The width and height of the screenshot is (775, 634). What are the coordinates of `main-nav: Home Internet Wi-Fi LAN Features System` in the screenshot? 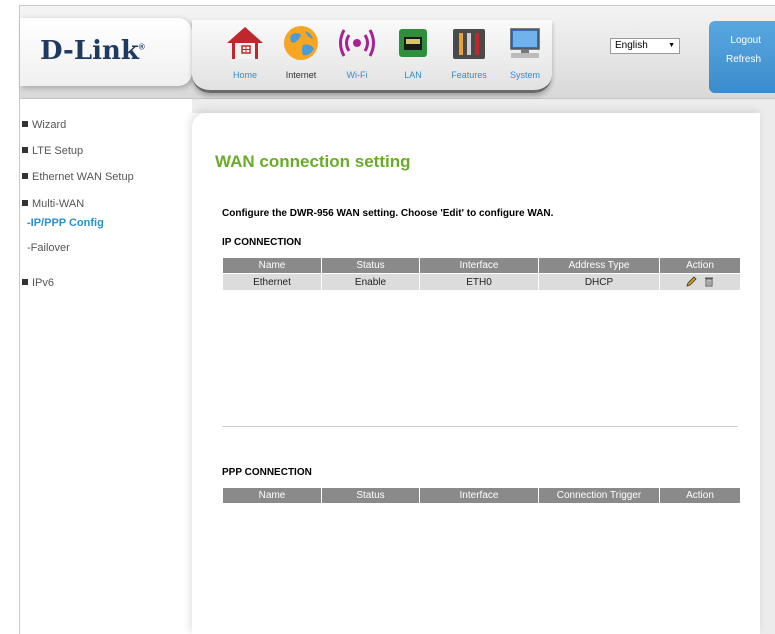 It's located at (372, 56).